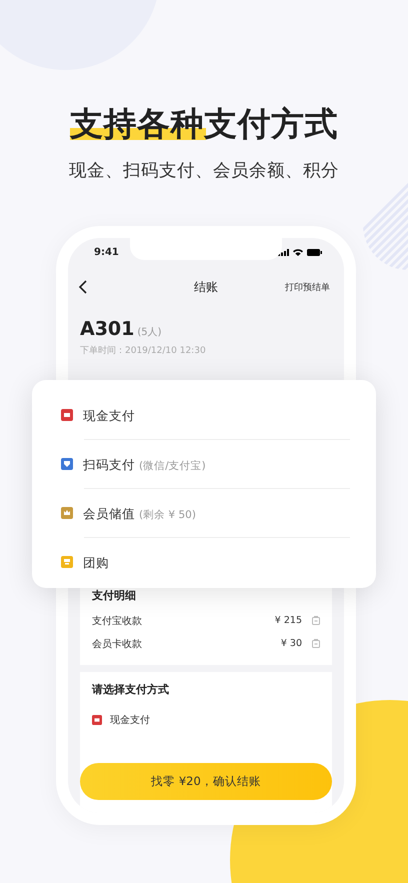  Describe the element at coordinates (109, 513) in the screenshot. I see `method-label: 会员储值` at that location.